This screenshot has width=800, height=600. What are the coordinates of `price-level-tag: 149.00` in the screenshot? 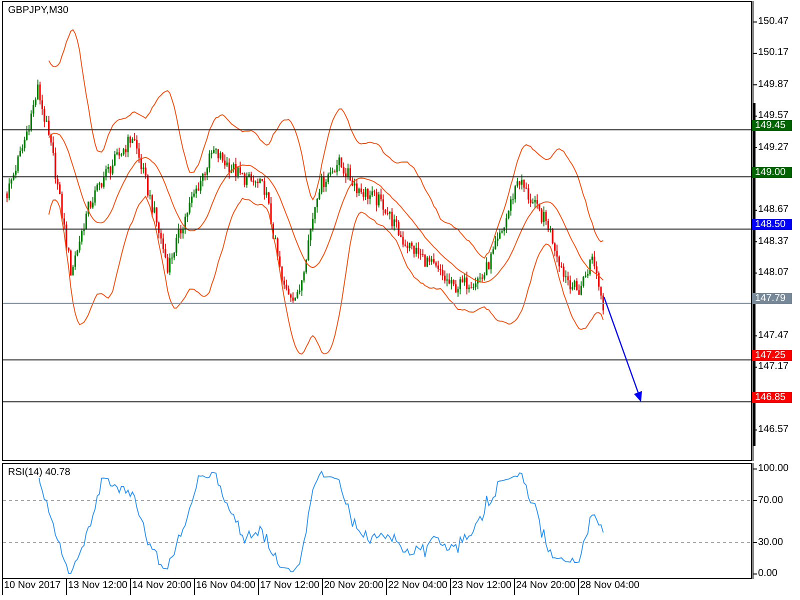 It's located at (772, 172).